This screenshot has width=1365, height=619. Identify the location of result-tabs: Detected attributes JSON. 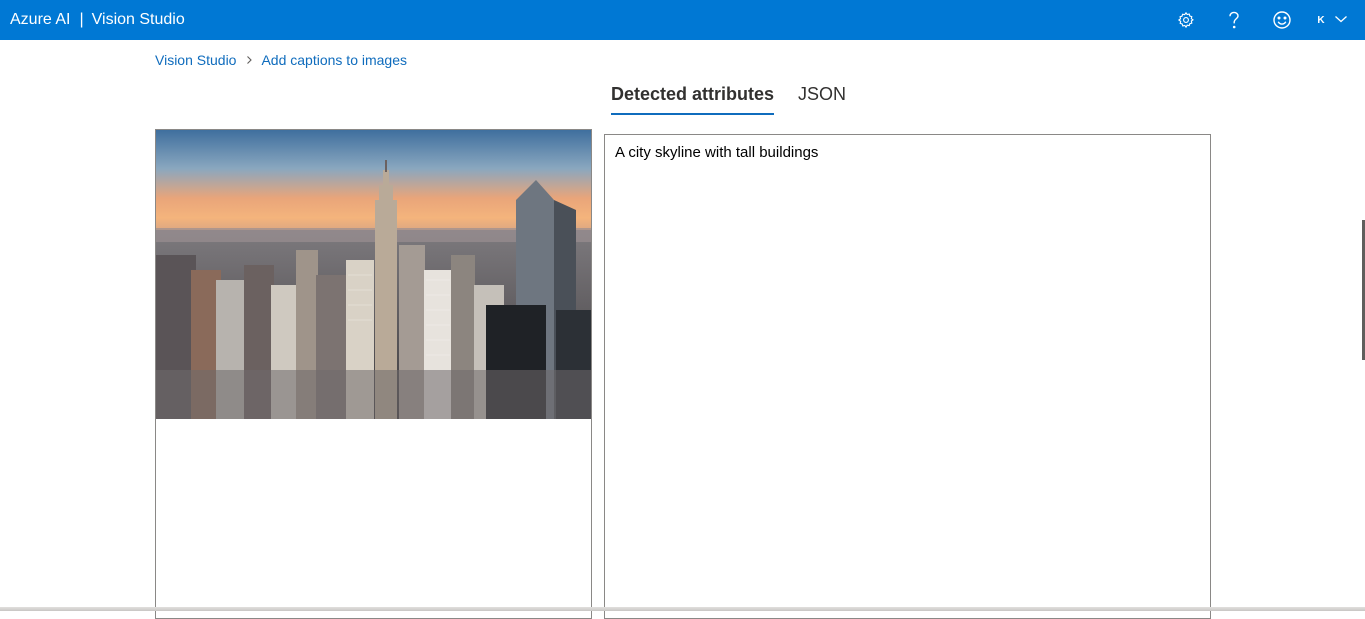
(728, 98).